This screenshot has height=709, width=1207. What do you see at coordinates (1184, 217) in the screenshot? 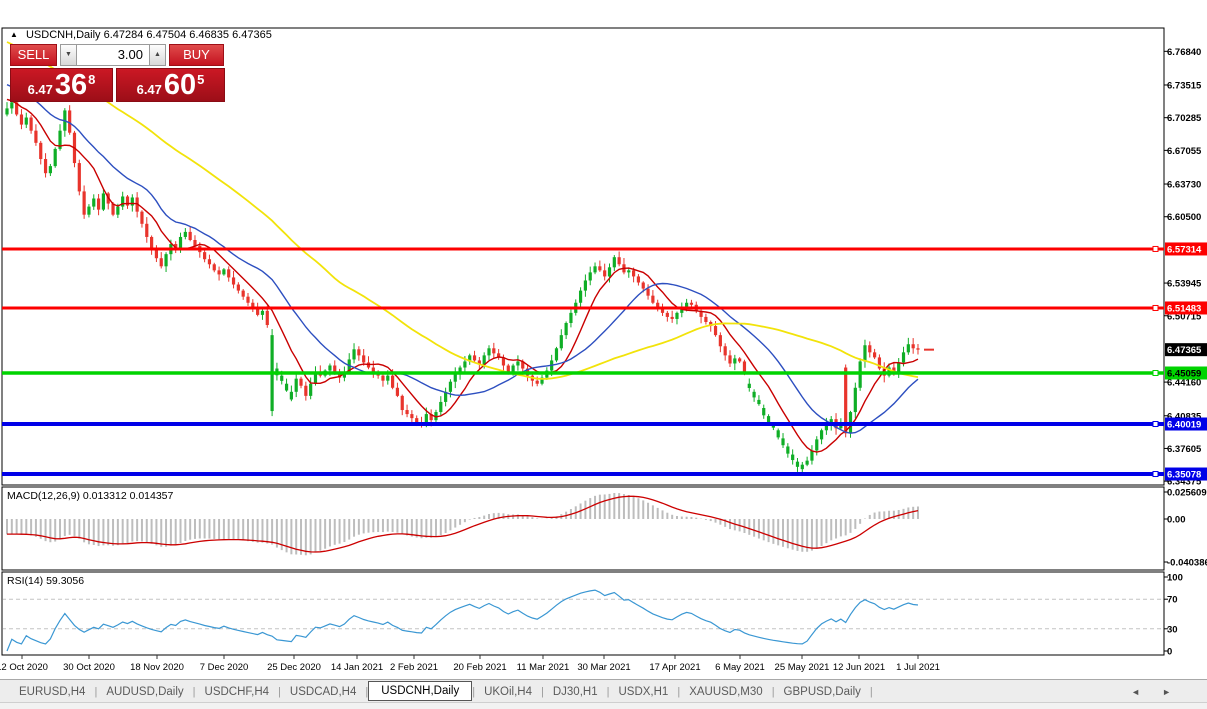
I see `svg-text: 6.60500` at bounding box center [1184, 217].